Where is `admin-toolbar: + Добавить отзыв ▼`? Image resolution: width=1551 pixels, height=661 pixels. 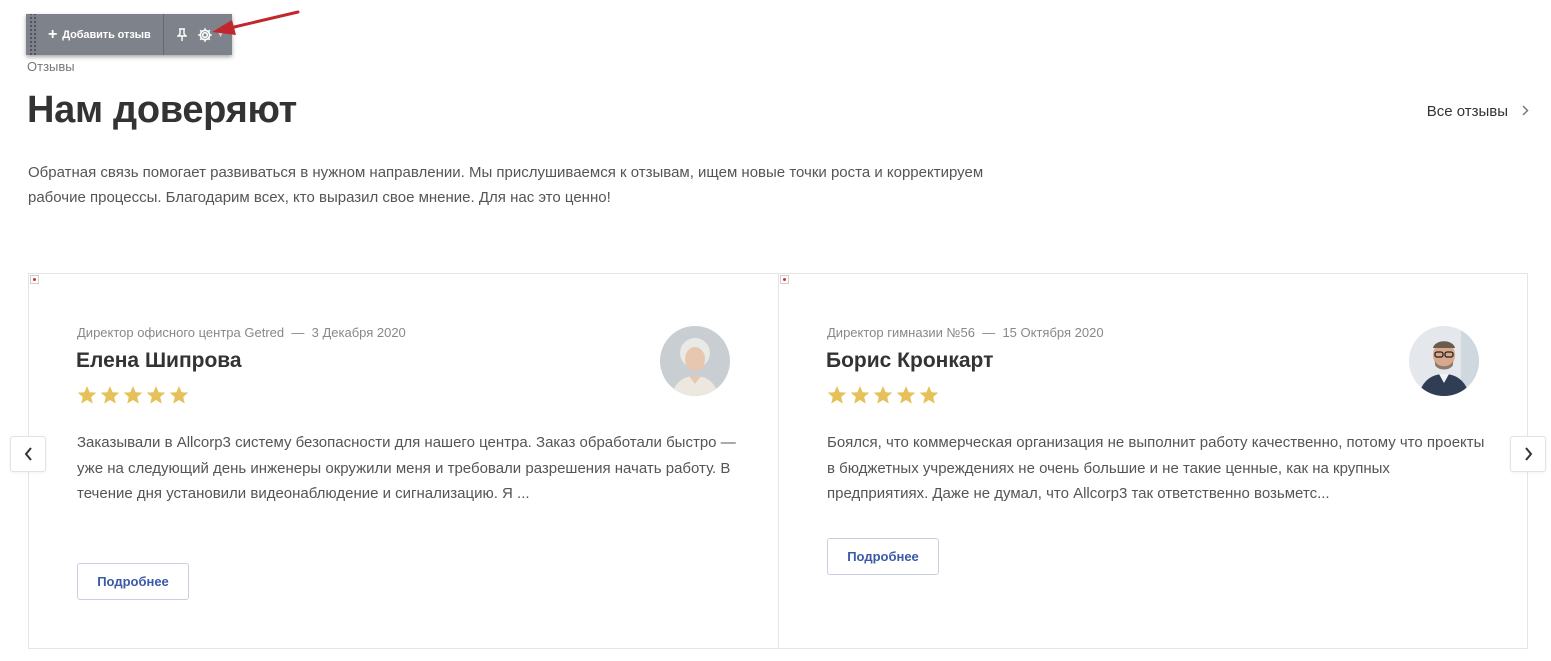 admin-toolbar: + Добавить отзыв ▼ is located at coordinates (129, 34).